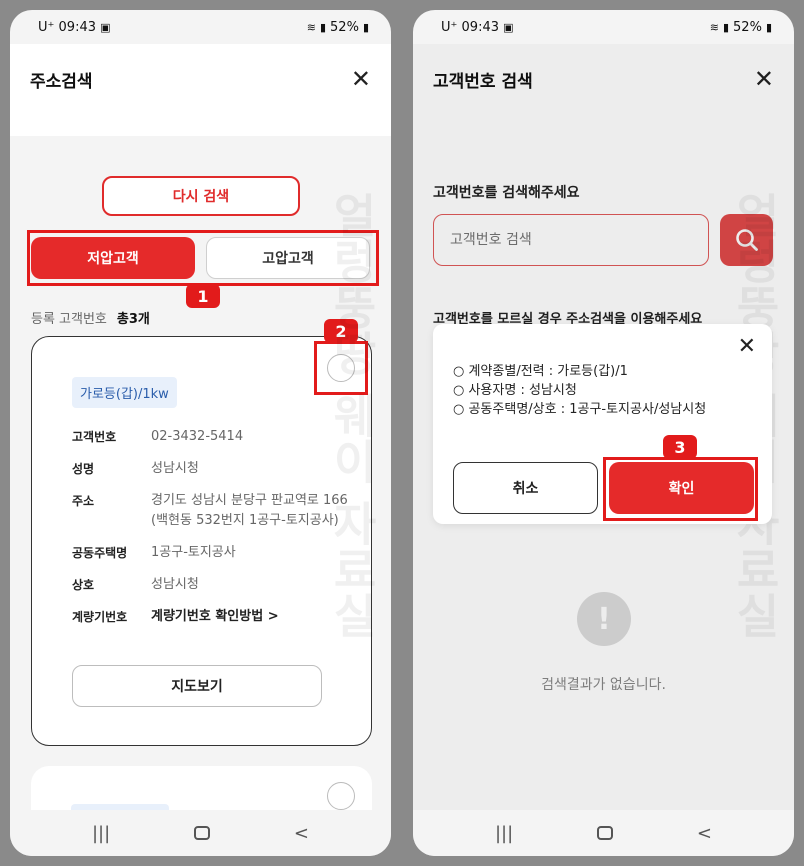 This screenshot has width=804, height=866. I want to click on info-value: 02-3432-5414, so click(197, 436).